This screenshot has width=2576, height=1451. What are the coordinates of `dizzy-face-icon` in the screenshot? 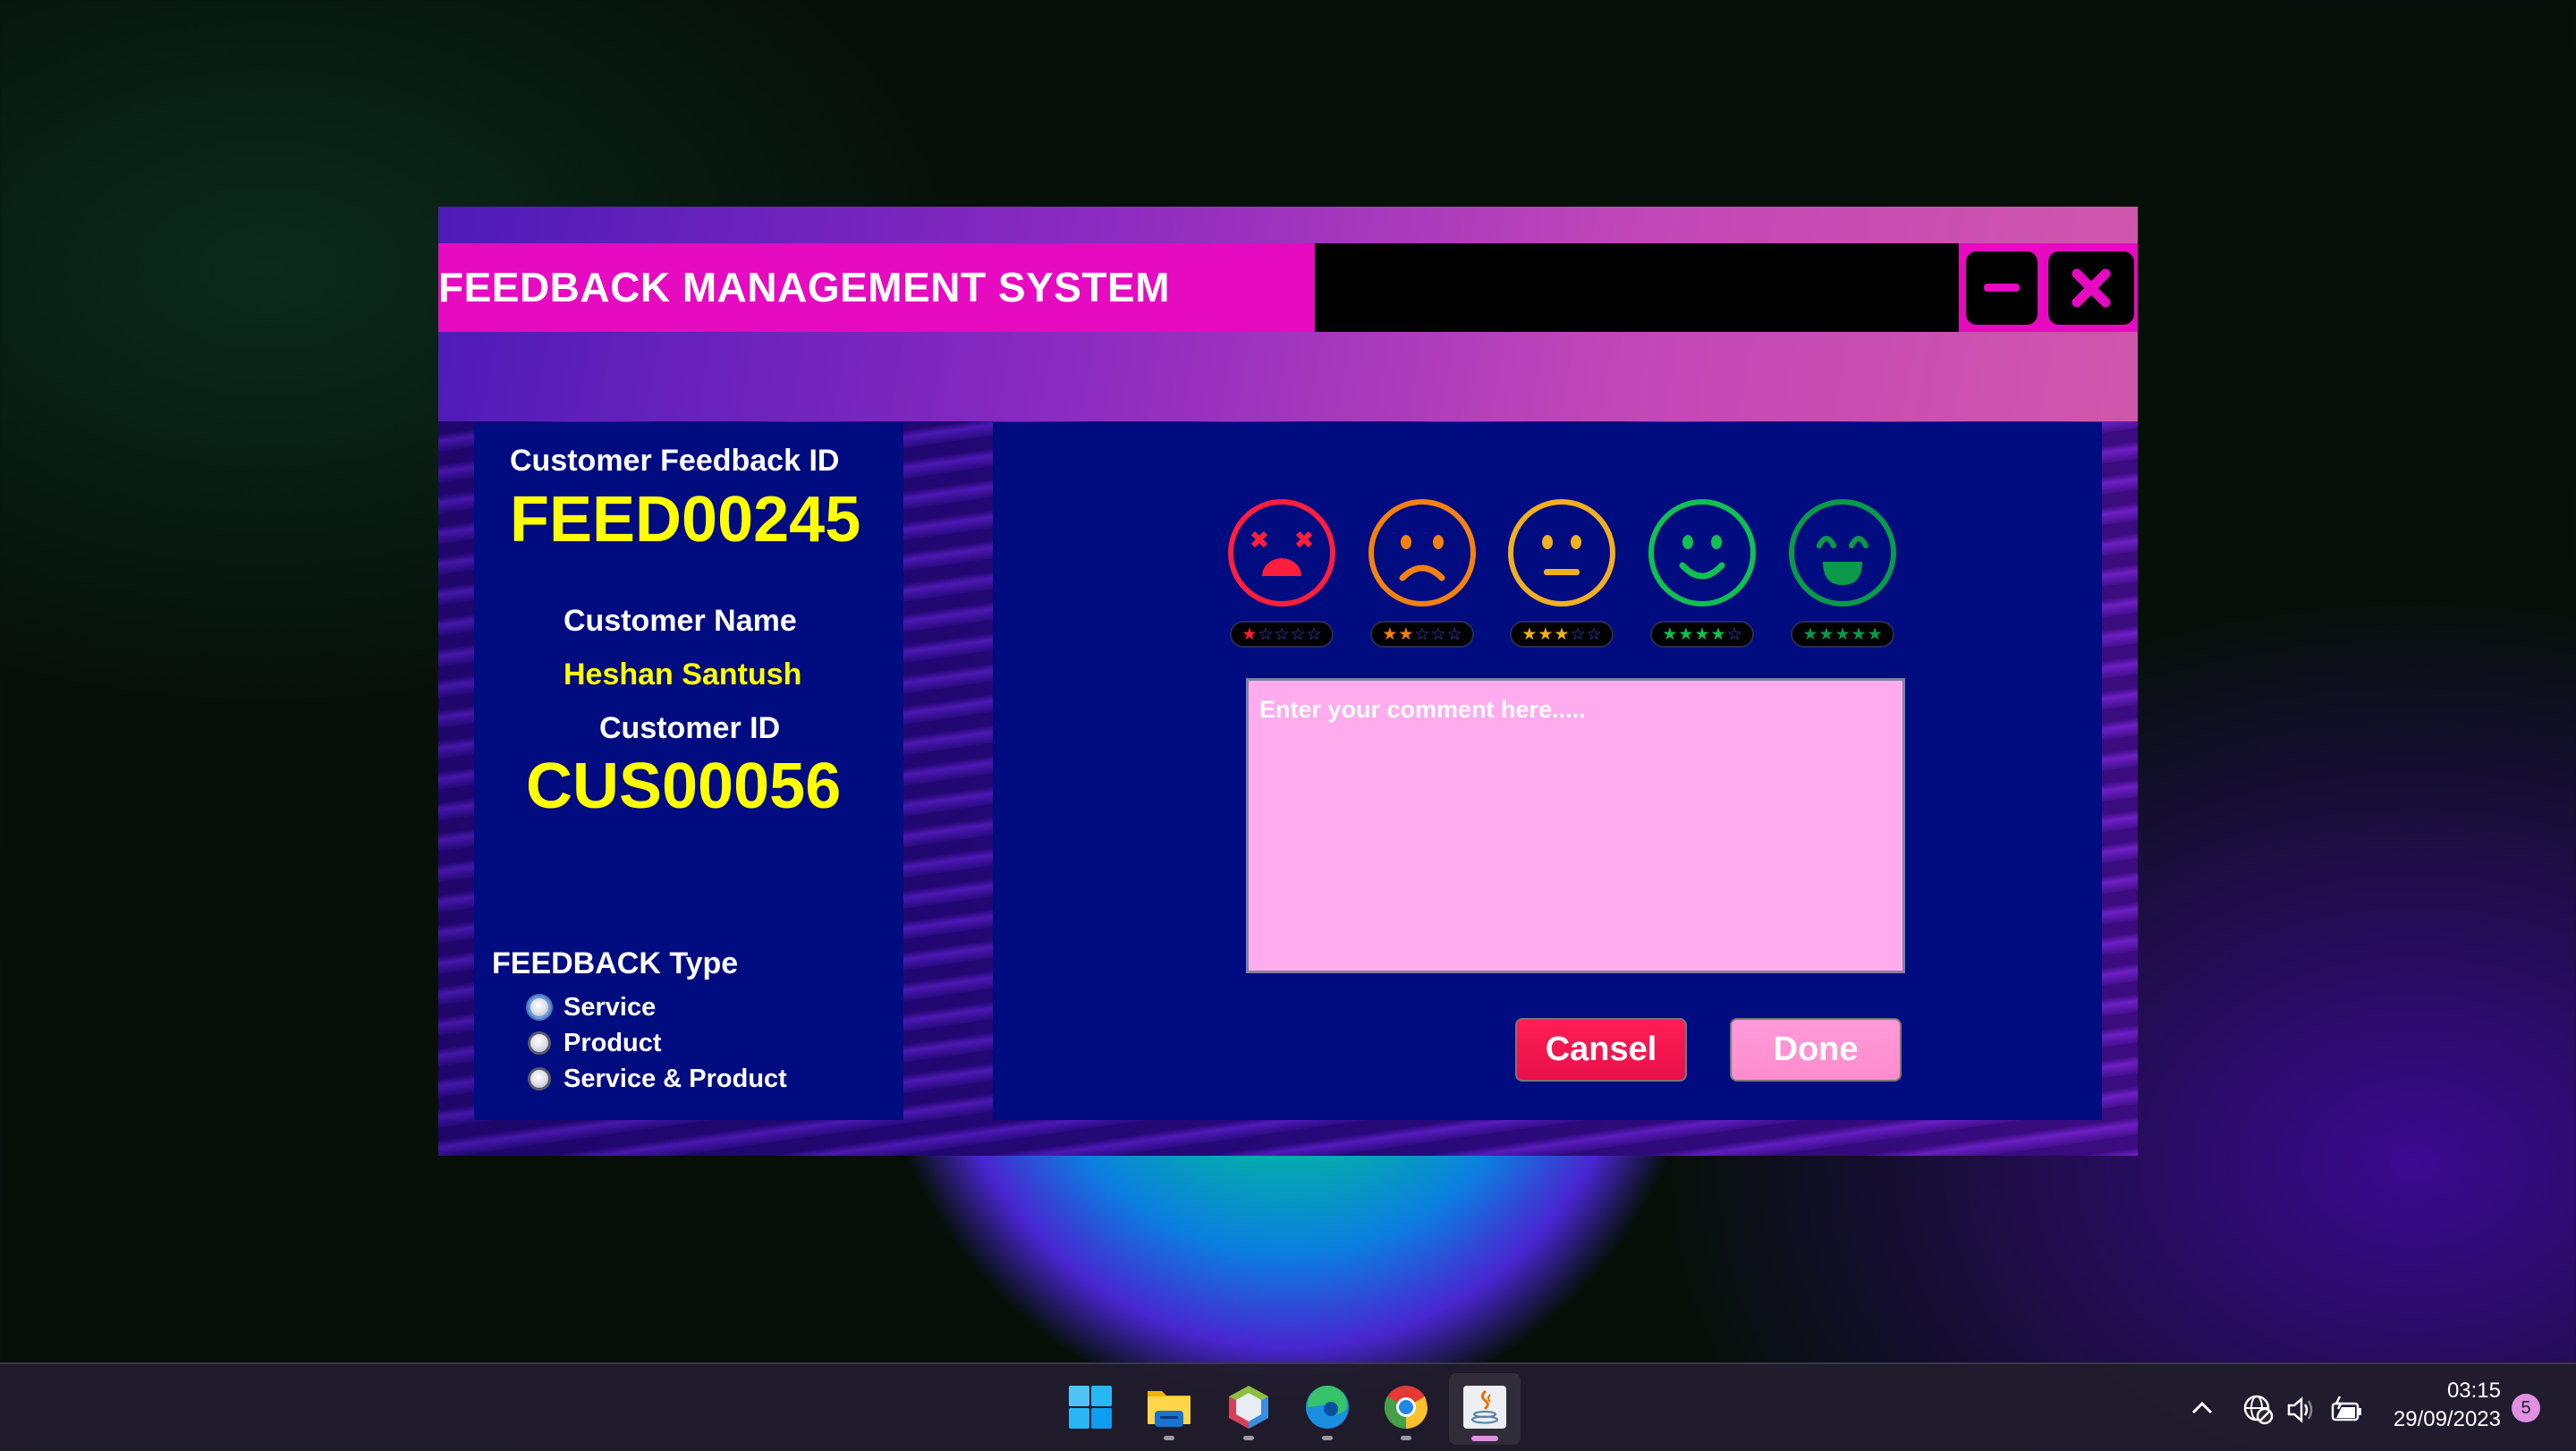 It's located at (1281, 553).